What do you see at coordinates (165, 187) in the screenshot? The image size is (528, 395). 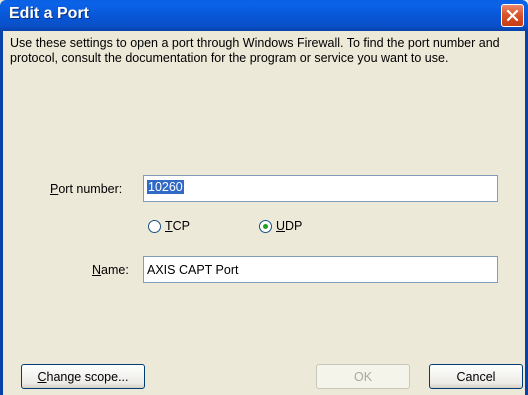 I see `port-number-value: 10260` at bounding box center [165, 187].